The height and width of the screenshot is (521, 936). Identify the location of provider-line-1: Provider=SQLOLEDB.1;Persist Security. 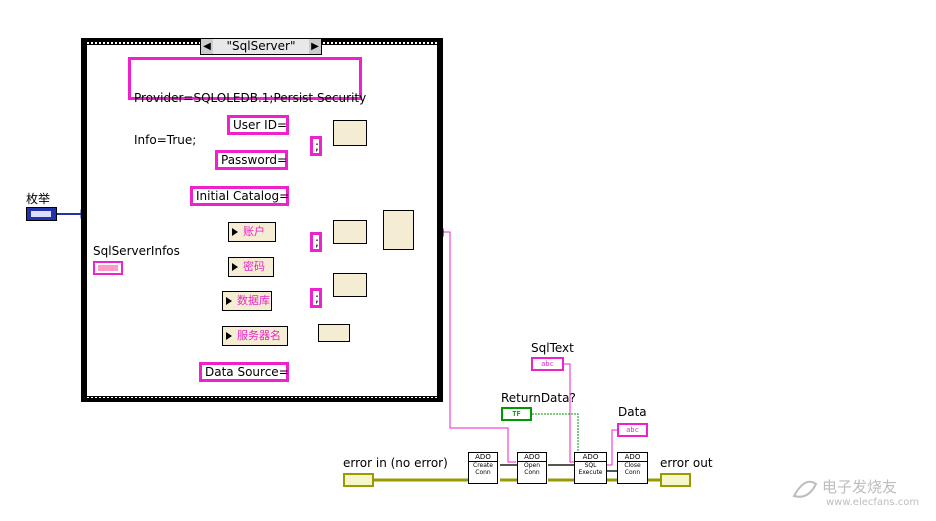
(250, 98).